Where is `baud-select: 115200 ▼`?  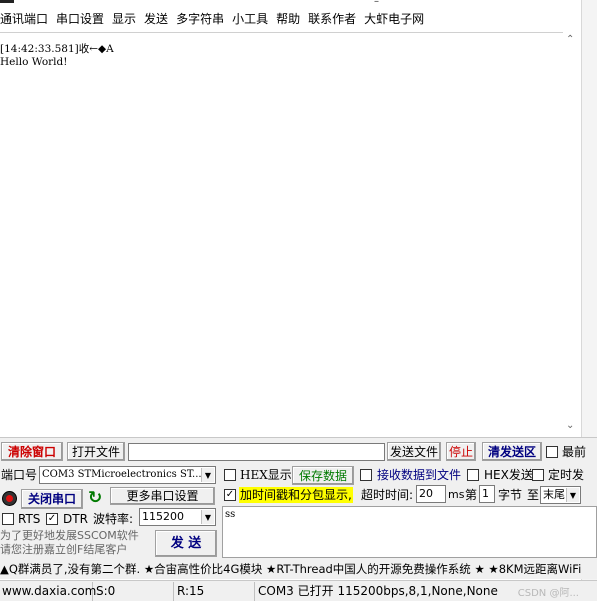 baud-select: 115200 ▼ is located at coordinates (177, 517).